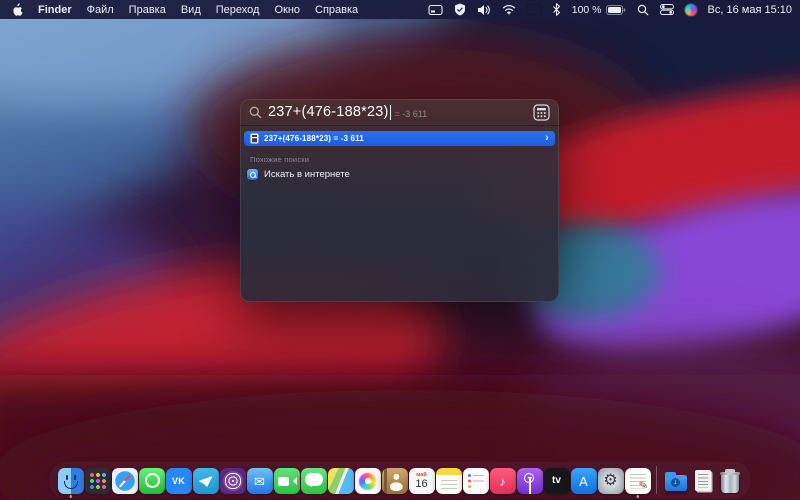 This screenshot has width=800, height=500. I want to click on mail-icon: ✉, so click(259, 481).